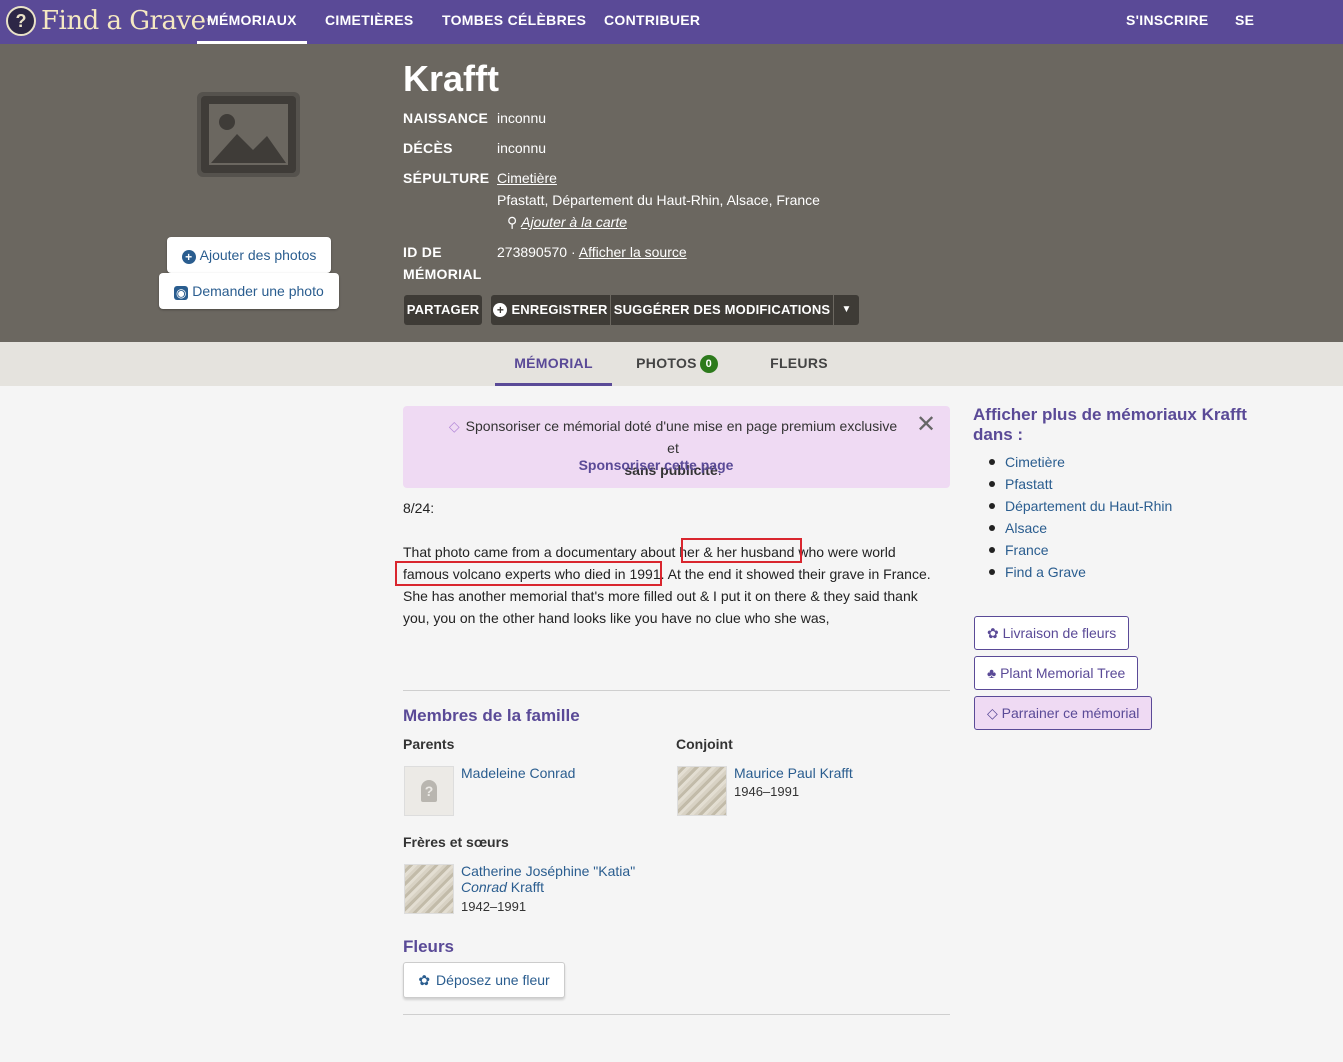 This screenshot has width=1343, height=1062. I want to click on sibling-dates: 1942–1991, so click(494, 906).